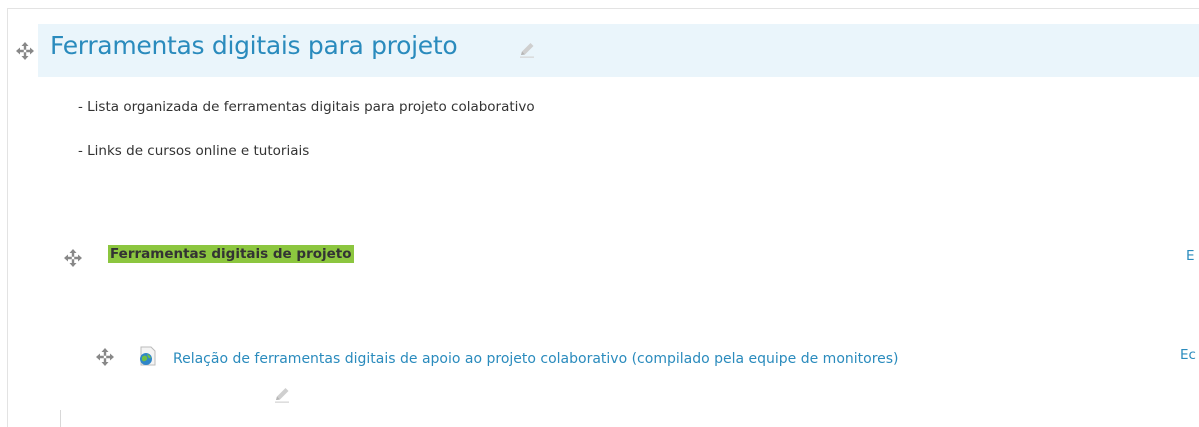  I want to click on label-edit-menu-link: E, so click(1190, 256).